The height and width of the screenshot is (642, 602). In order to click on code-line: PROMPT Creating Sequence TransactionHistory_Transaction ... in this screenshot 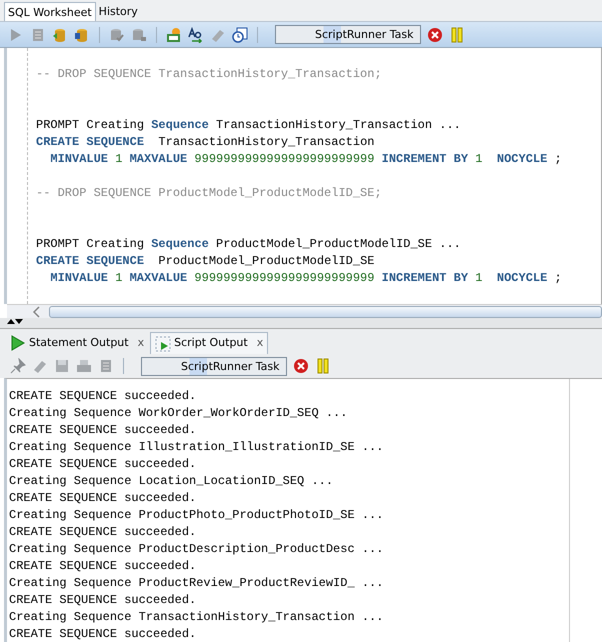, I will do `click(248, 125)`.